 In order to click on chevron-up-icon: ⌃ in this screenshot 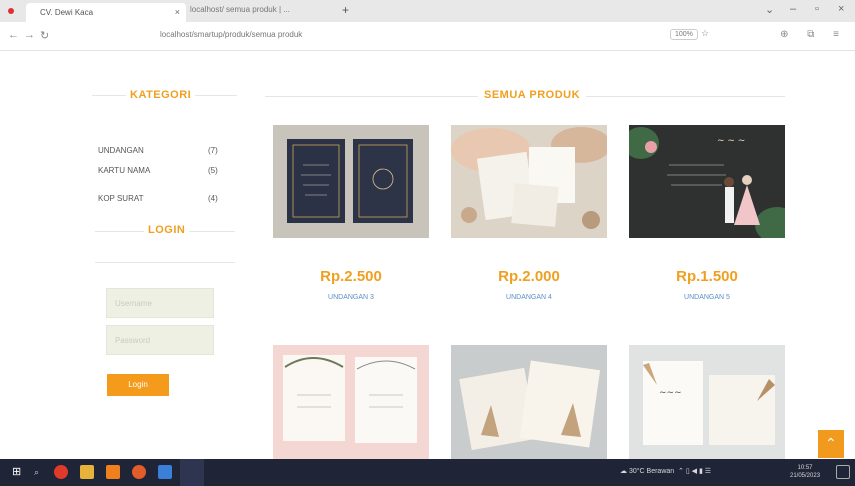, I will do `click(831, 443)`.